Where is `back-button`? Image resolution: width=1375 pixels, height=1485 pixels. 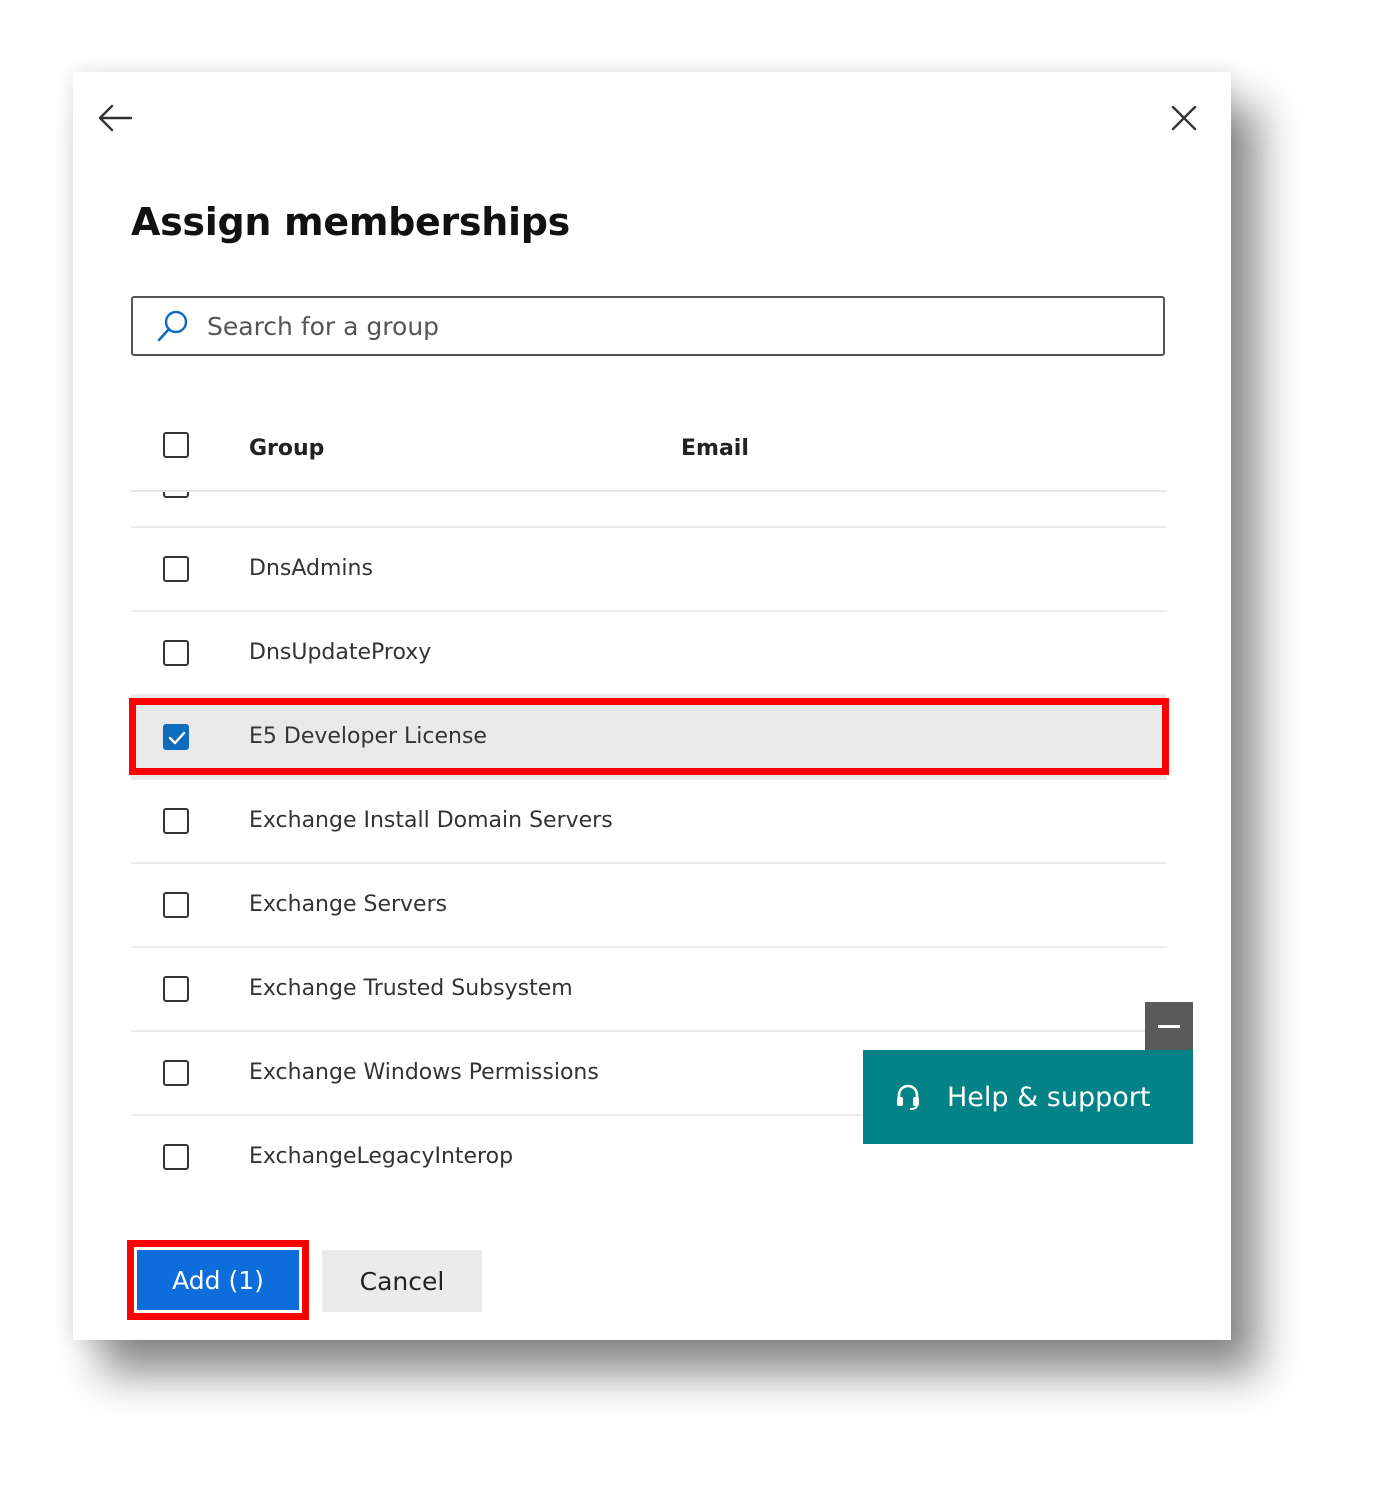
back-button is located at coordinates (115, 118).